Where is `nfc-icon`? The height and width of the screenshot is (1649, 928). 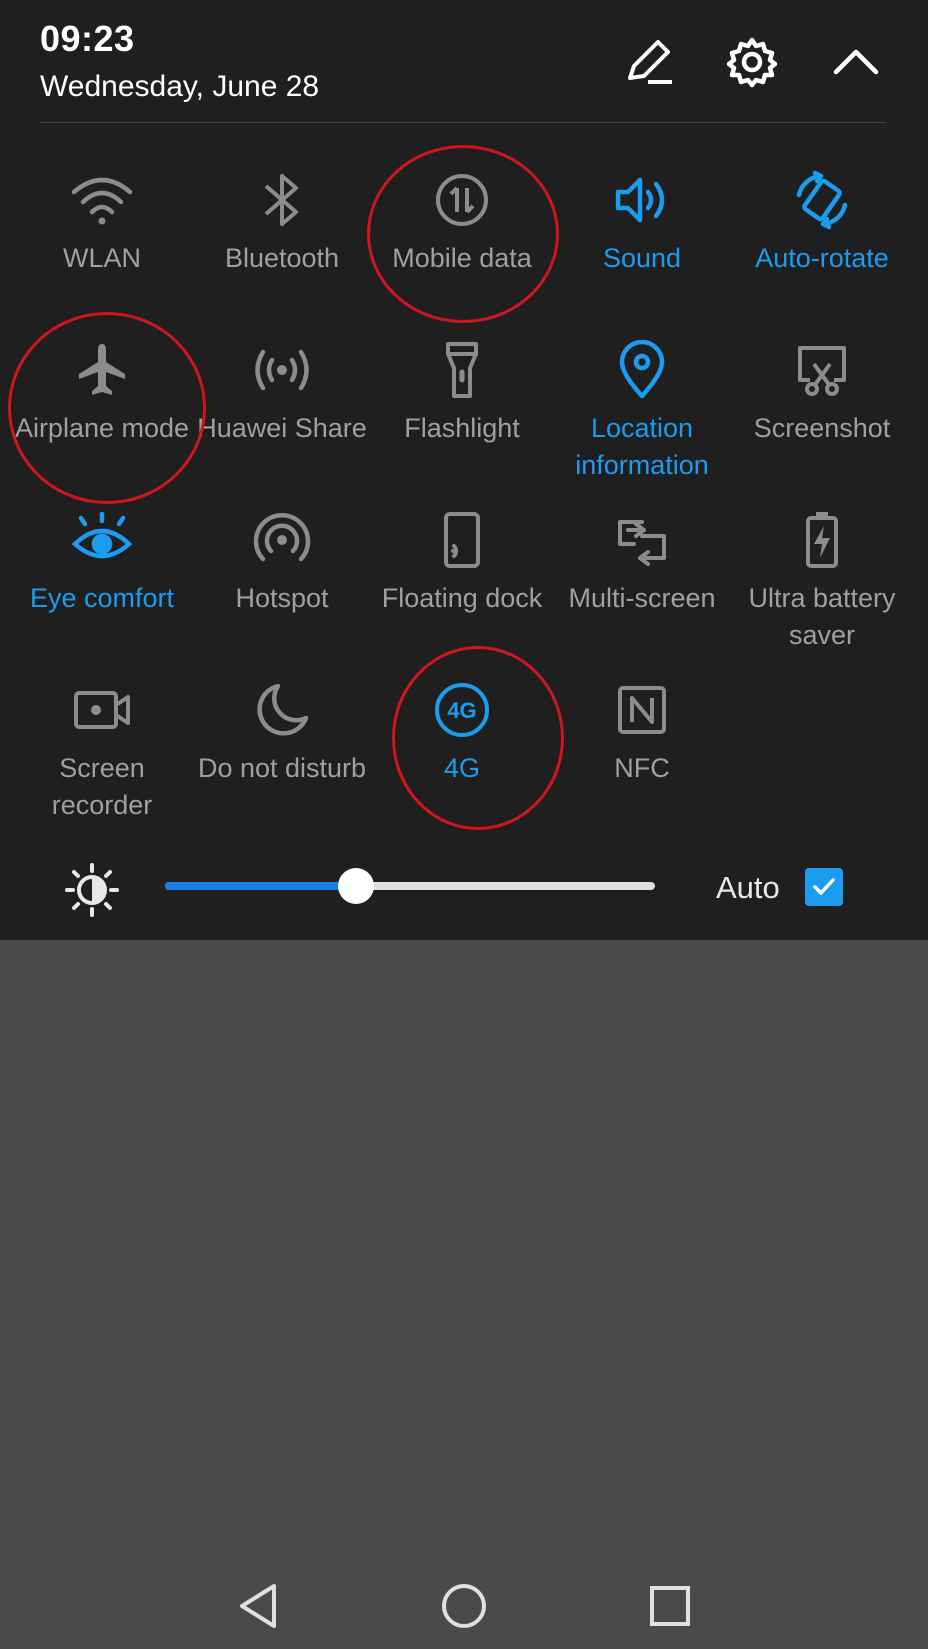
nfc-icon is located at coordinates (642, 710).